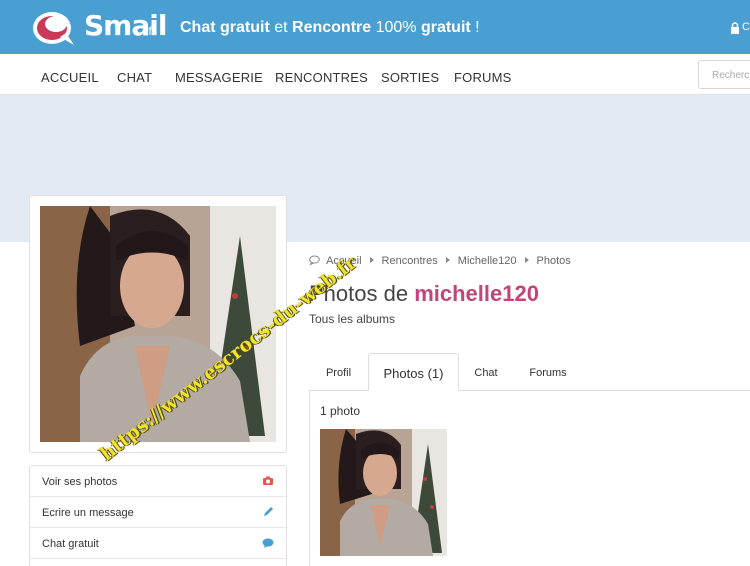 This screenshot has width=750, height=566. I want to click on tab-chat: Chat, so click(486, 372).